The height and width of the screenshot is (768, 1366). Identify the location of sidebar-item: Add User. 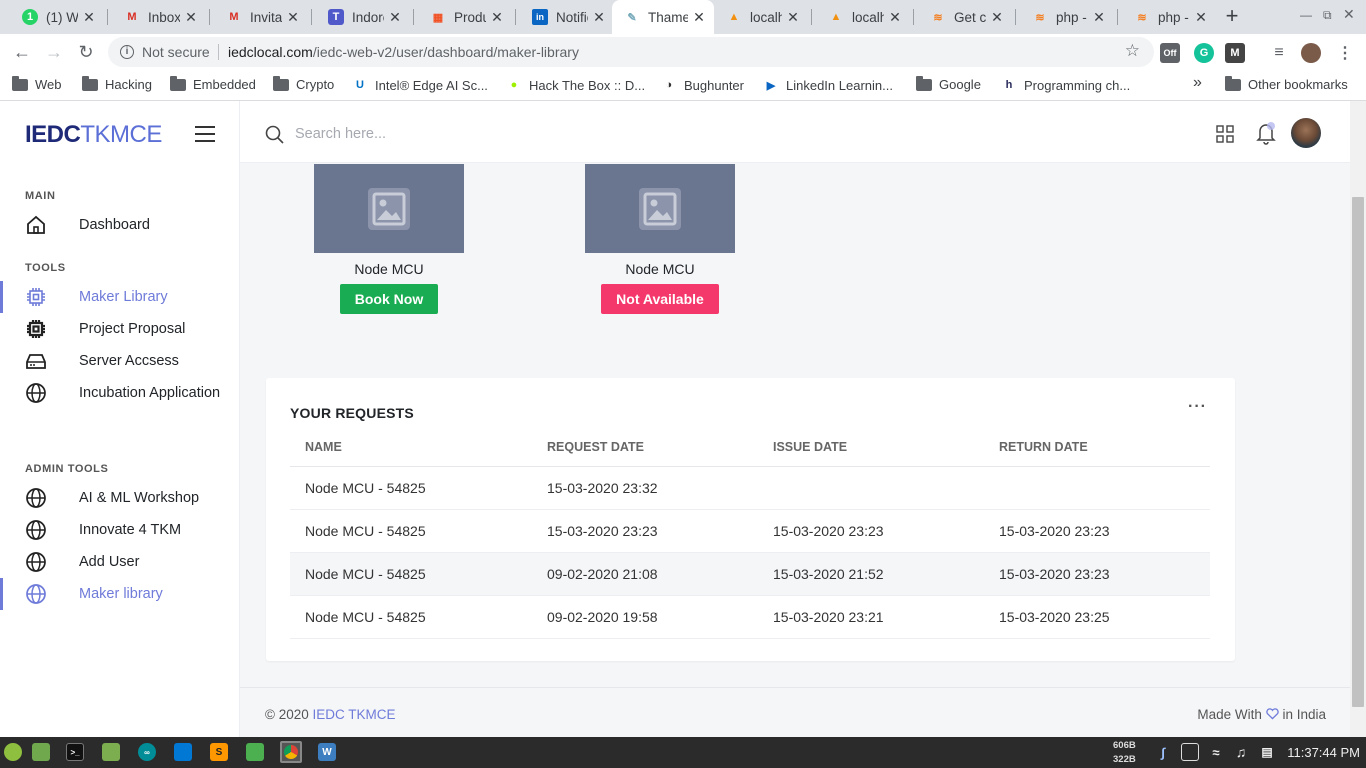
(119, 562).